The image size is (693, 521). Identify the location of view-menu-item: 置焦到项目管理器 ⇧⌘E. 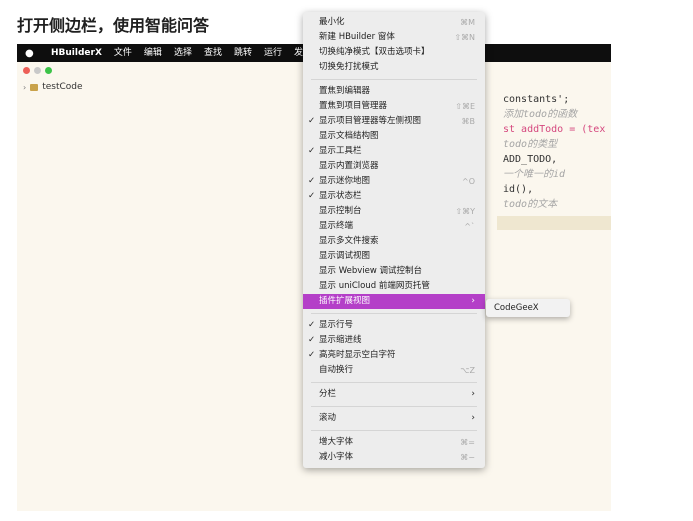
(394, 106).